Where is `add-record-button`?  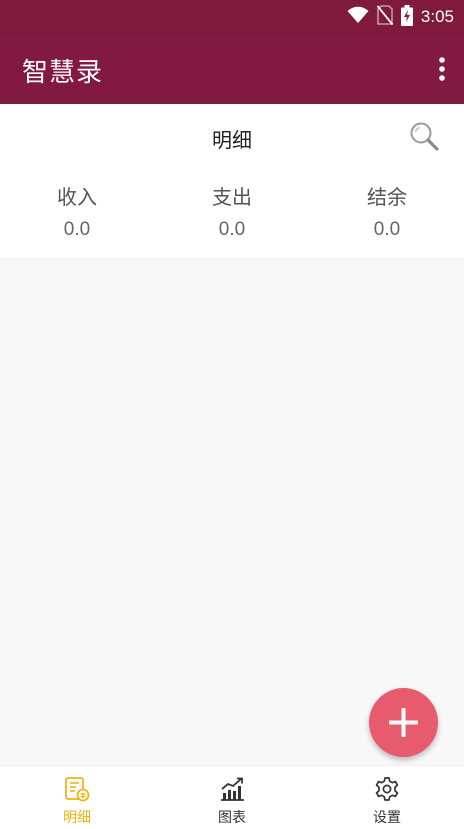 add-record-button is located at coordinates (403, 722).